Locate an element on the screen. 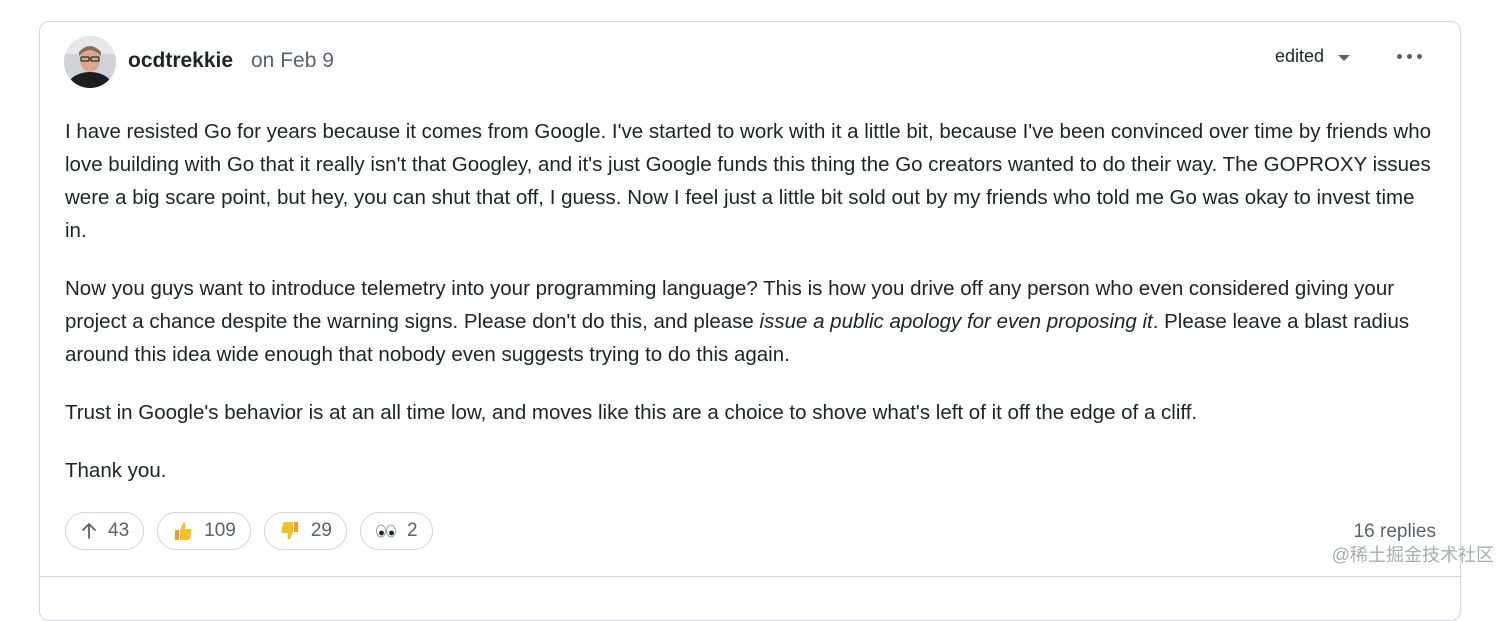 This screenshot has height=621, width=1512. author-avatar is located at coordinates (90, 62).